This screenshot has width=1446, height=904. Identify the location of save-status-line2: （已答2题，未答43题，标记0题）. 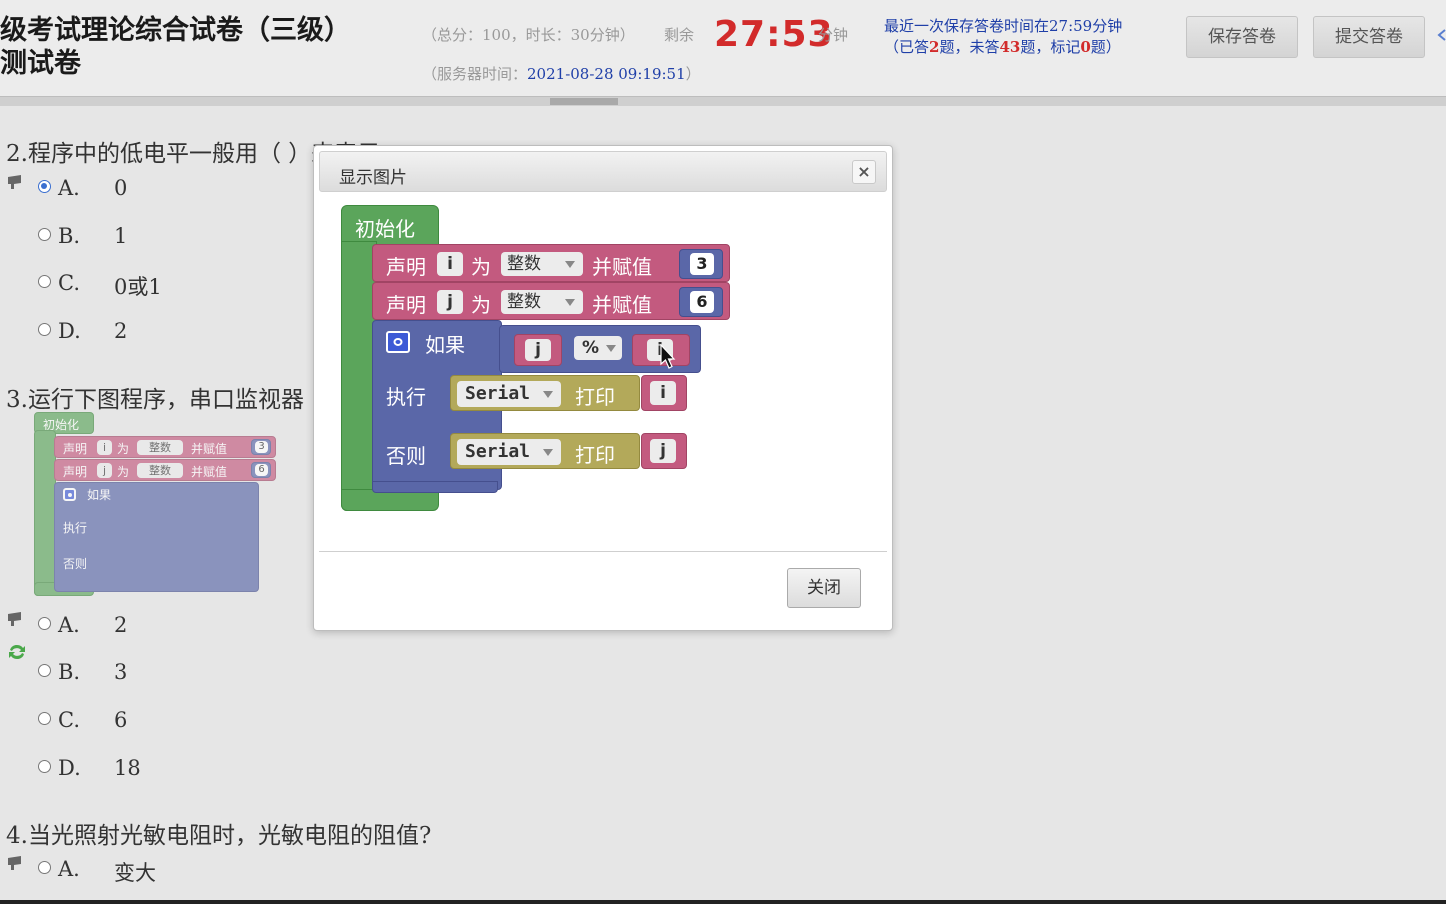
(1003, 47).